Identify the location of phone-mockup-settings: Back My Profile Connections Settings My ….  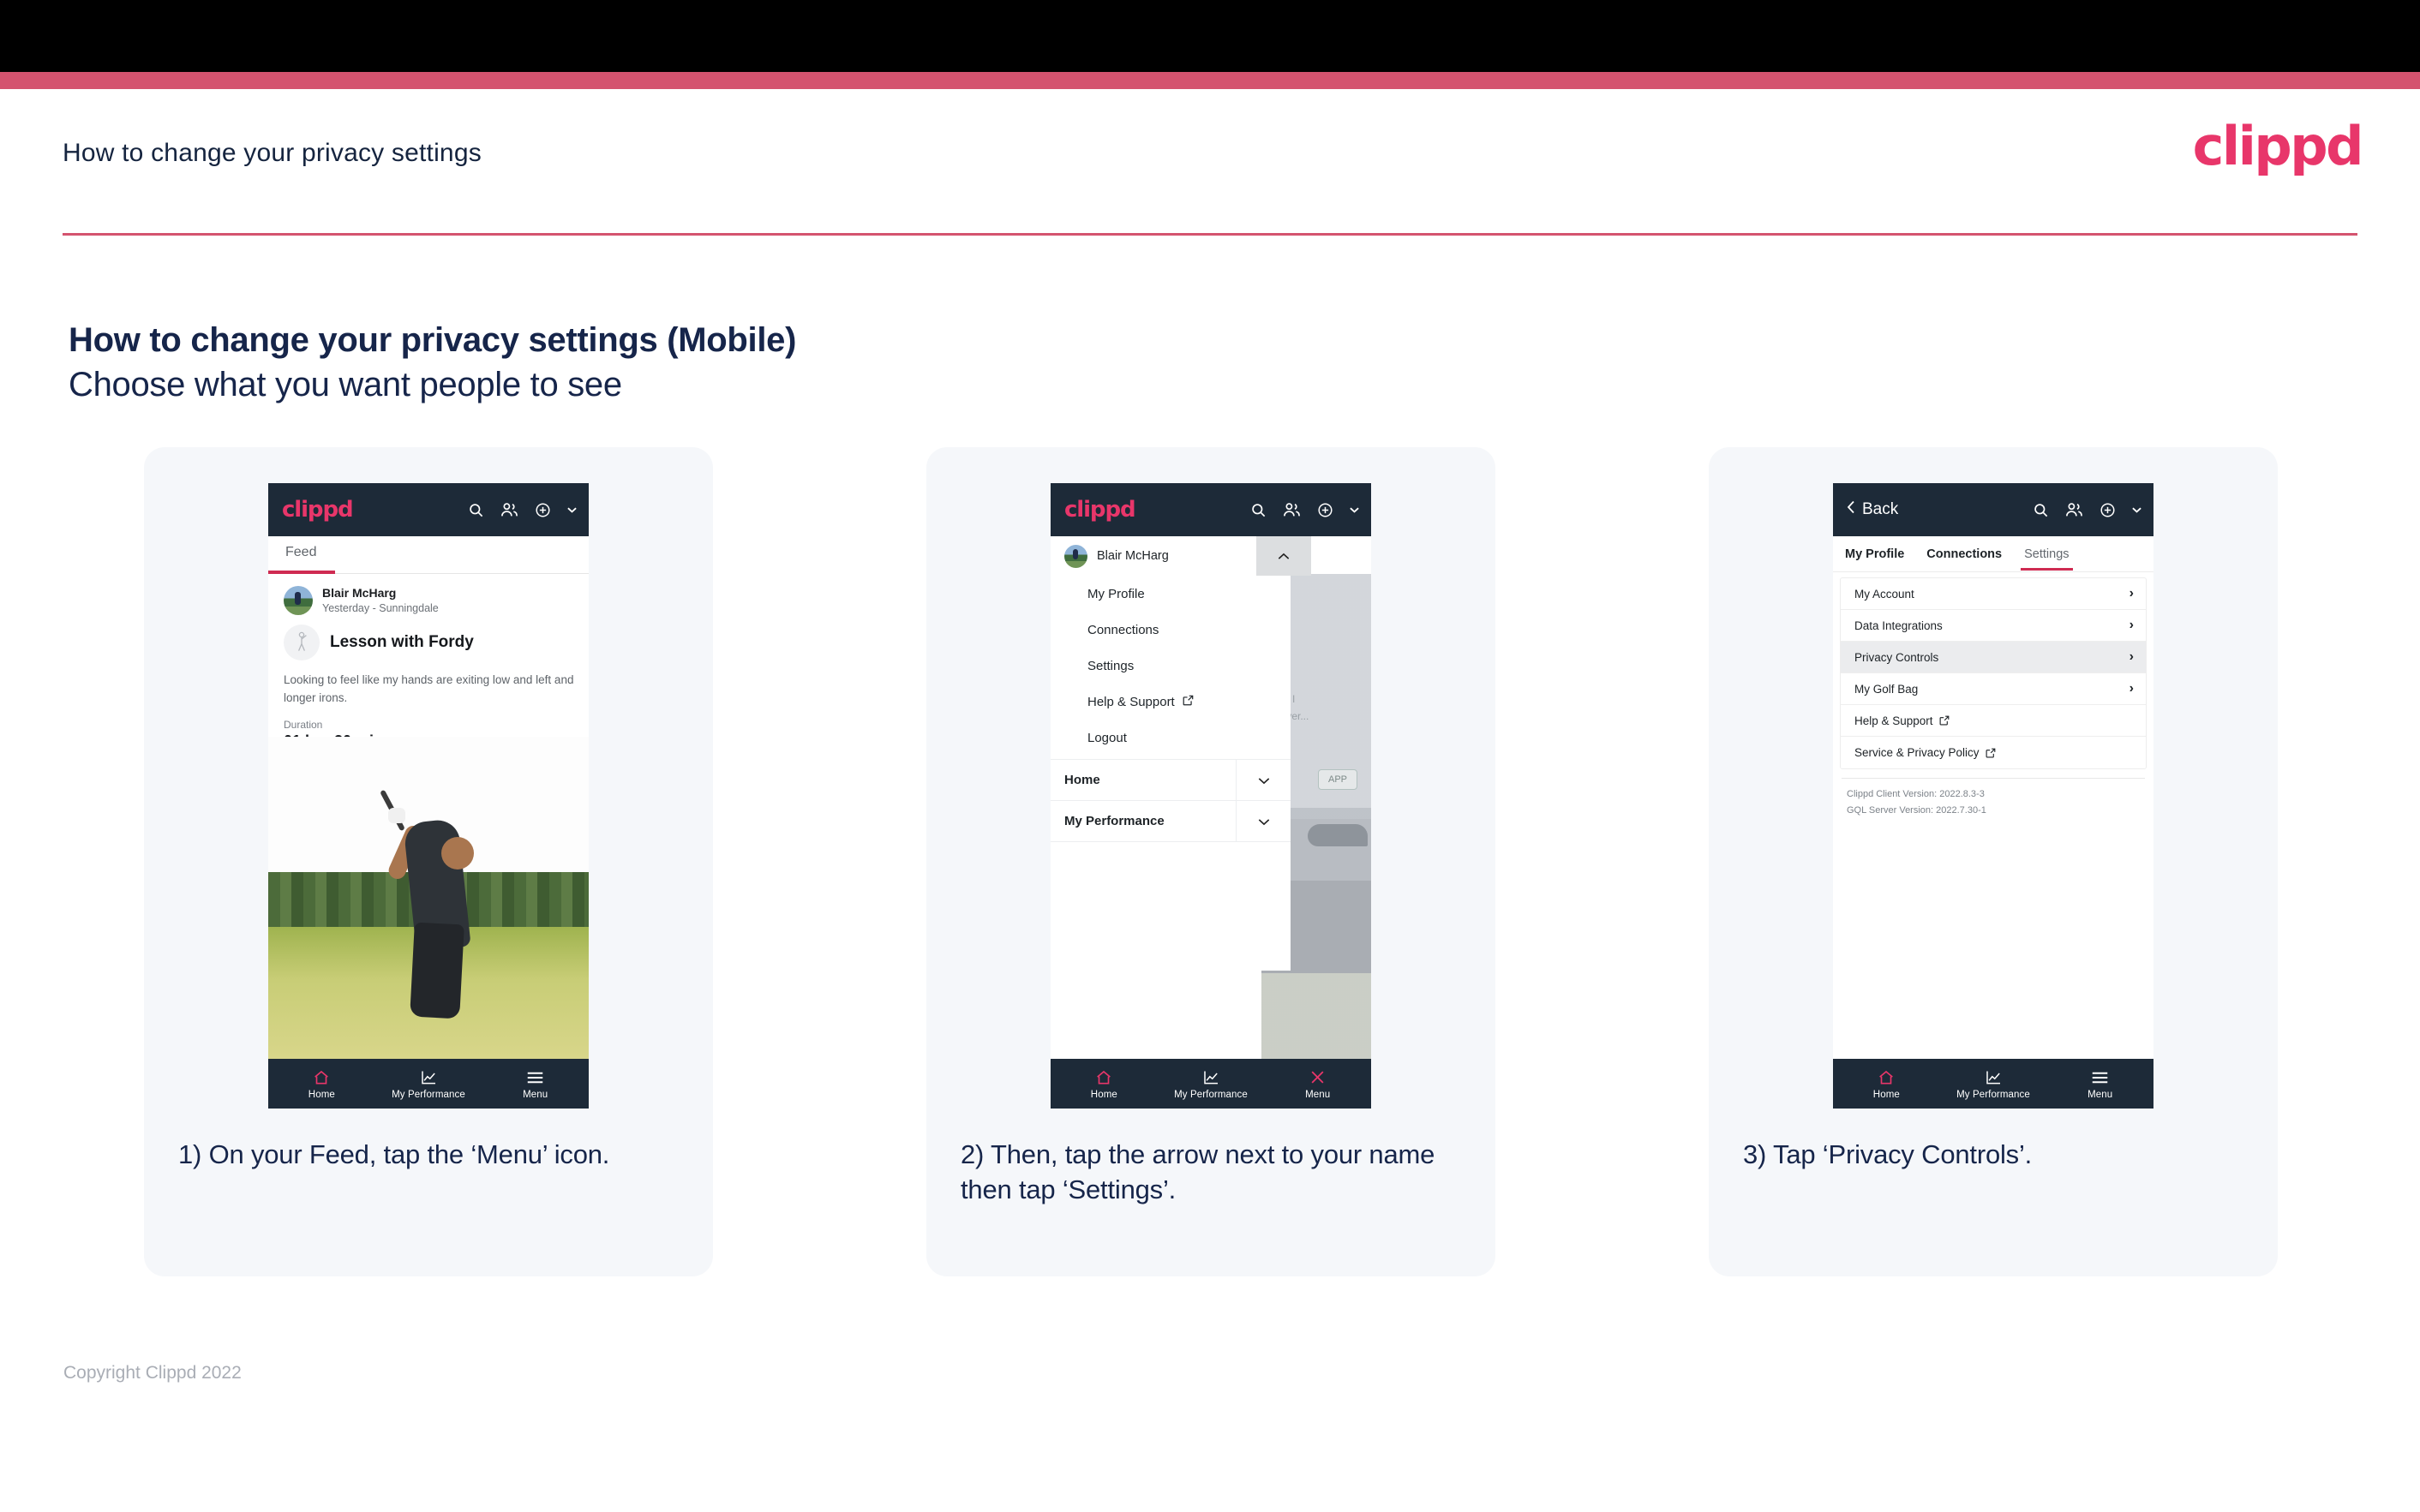
(1993, 796).